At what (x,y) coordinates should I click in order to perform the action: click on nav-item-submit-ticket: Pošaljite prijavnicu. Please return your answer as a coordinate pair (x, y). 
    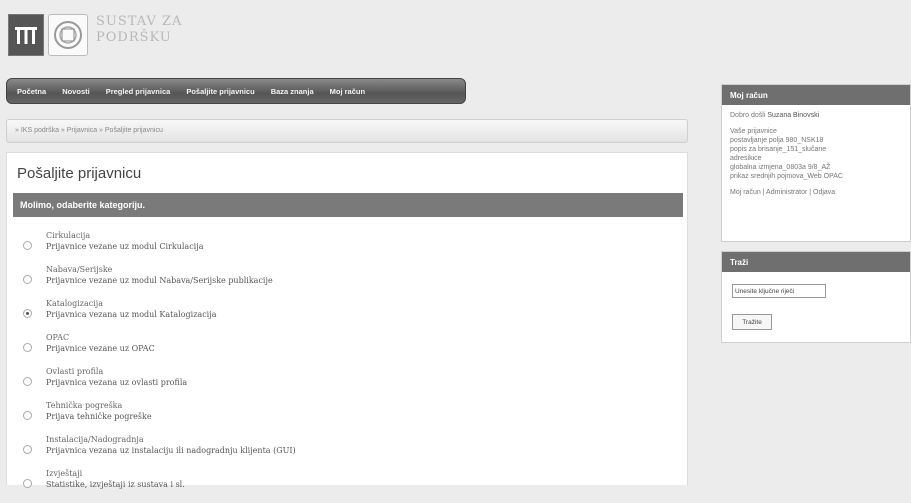
    Looking at the image, I should click on (220, 91).